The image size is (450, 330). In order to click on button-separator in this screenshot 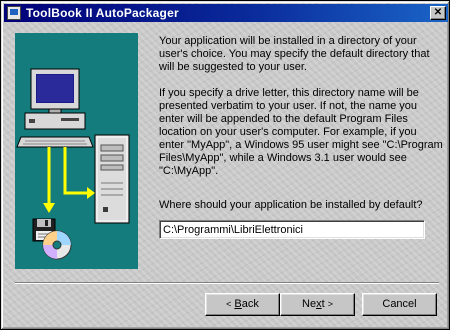, I will do `click(227, 283)`.